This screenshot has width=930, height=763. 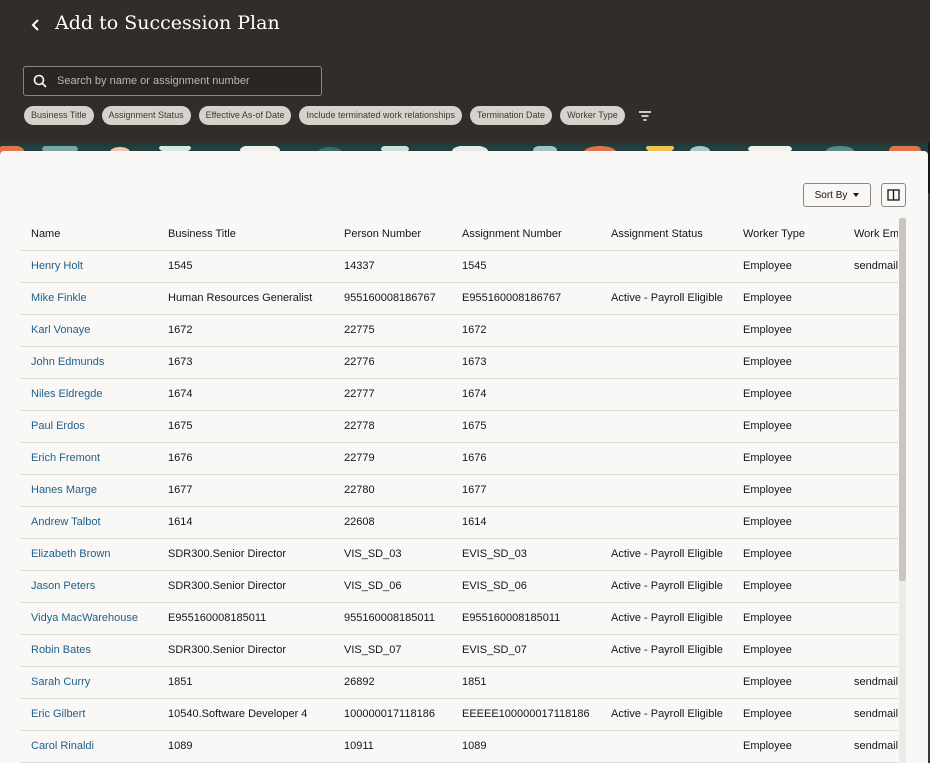 What do you see at coordinates (96, 714) in the screenshot?
I see `person-name-link: Eric Gilbert` at bounding box center [96, 714].